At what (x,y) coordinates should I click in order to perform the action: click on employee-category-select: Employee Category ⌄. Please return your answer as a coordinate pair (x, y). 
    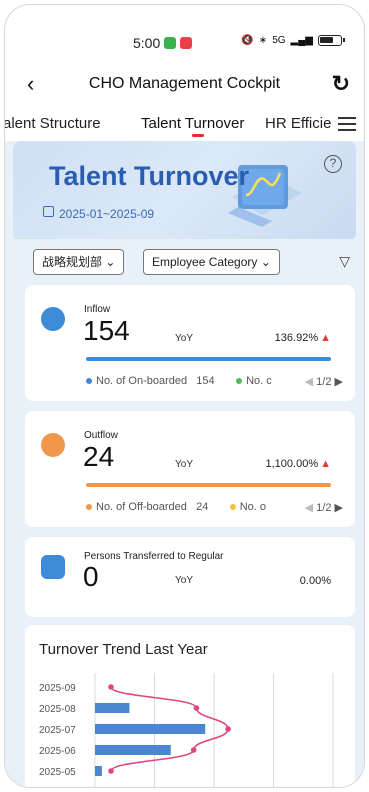
    Looking at the image, I should click on (211, 262).